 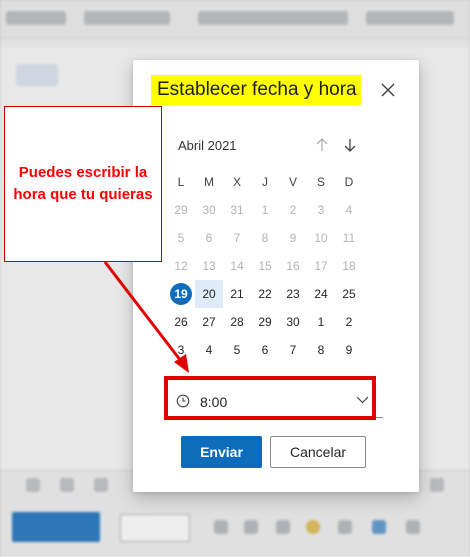 I want to click on close-button, so click(x=388, y=90).